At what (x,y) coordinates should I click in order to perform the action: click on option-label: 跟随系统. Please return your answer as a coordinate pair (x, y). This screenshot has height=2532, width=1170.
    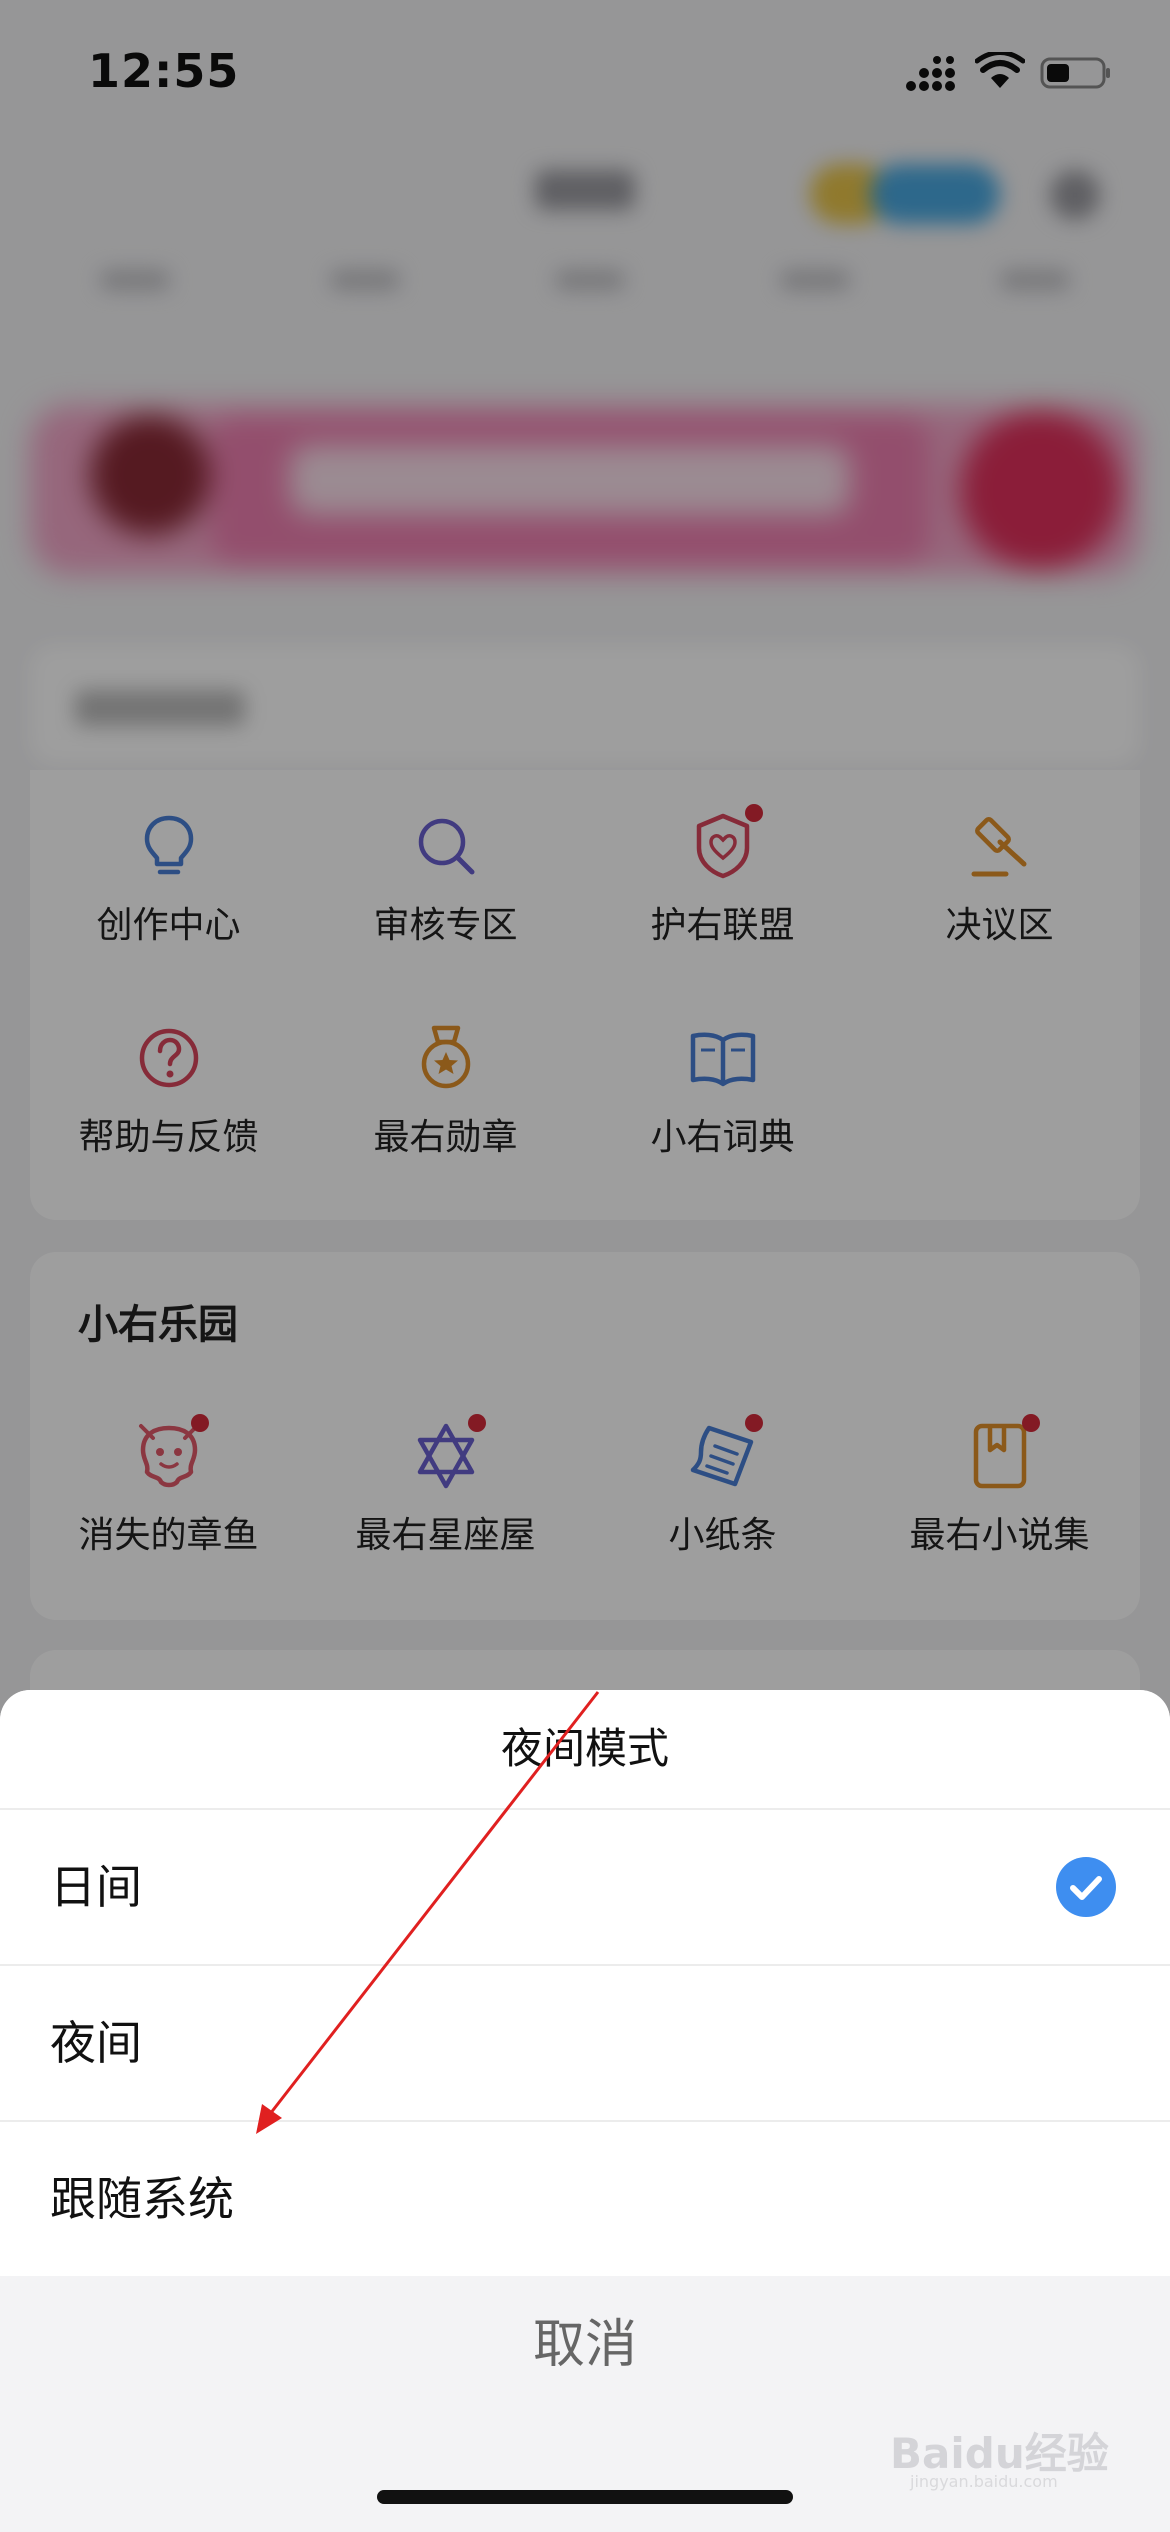
    Looking at the image, I should click on (142, 2199).